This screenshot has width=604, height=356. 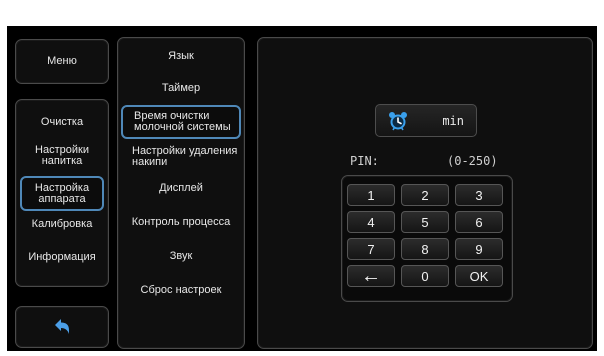 I want to click on unit-label: min, so click(x=453, y=120).